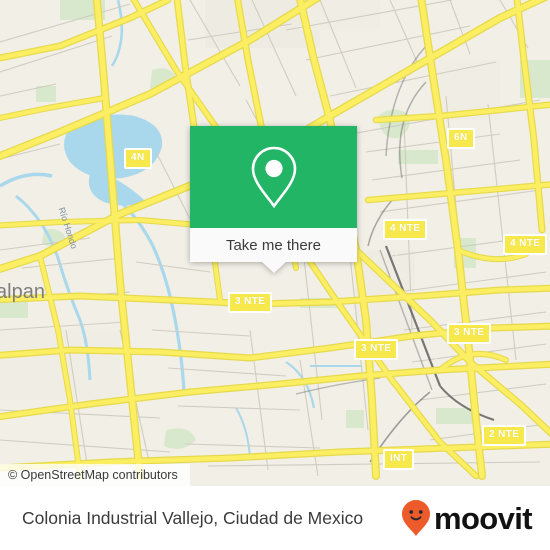 The width and height of the screenshot is (550, 550). I want to click on moovit-smiley-pin-icon, so click(415, 518).